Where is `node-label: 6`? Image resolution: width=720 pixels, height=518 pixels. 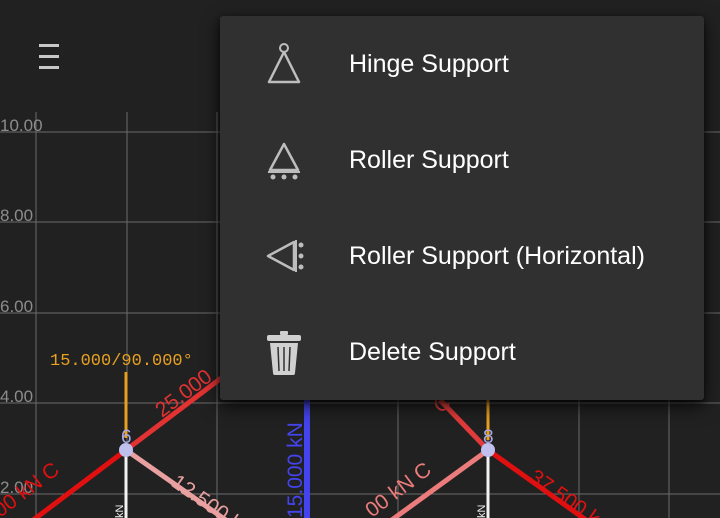 node-label: 6 is located at coordinates (126, 437).